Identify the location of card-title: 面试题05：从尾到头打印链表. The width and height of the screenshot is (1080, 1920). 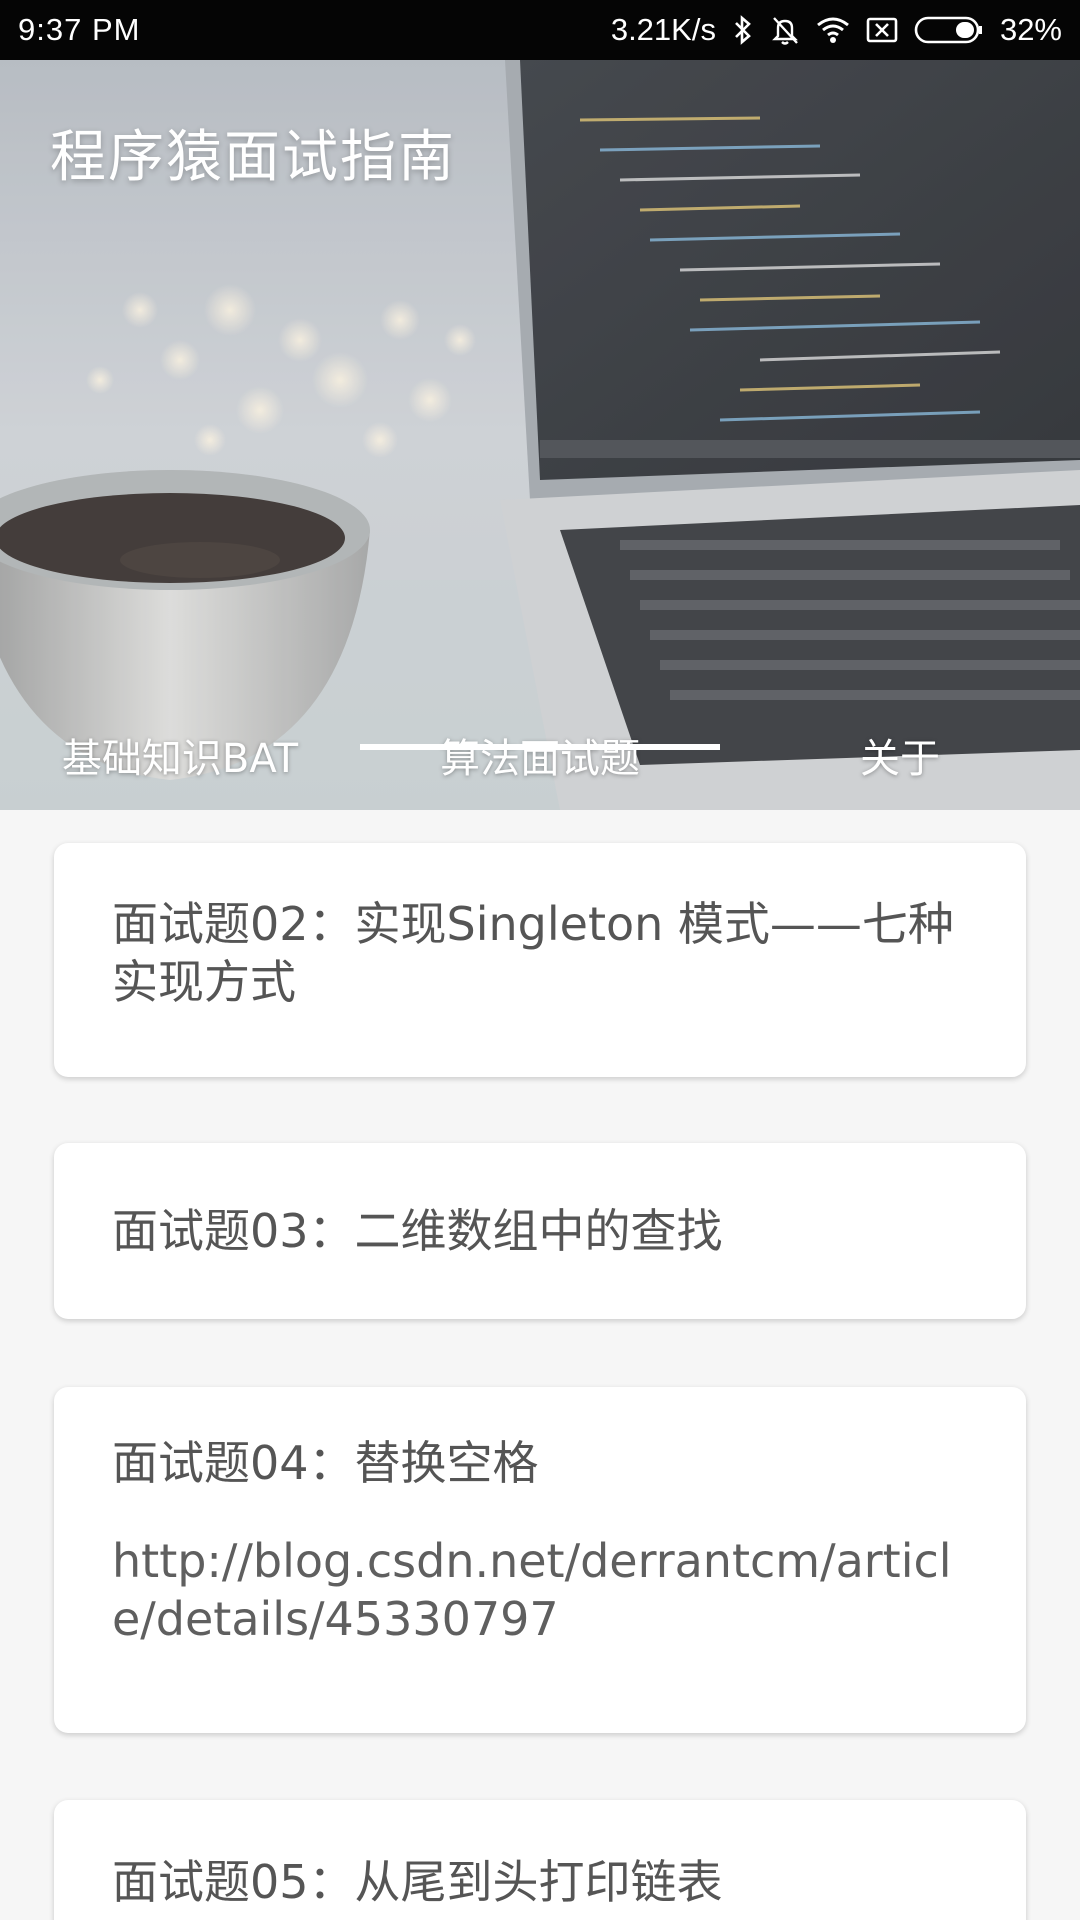
(417, 1882).